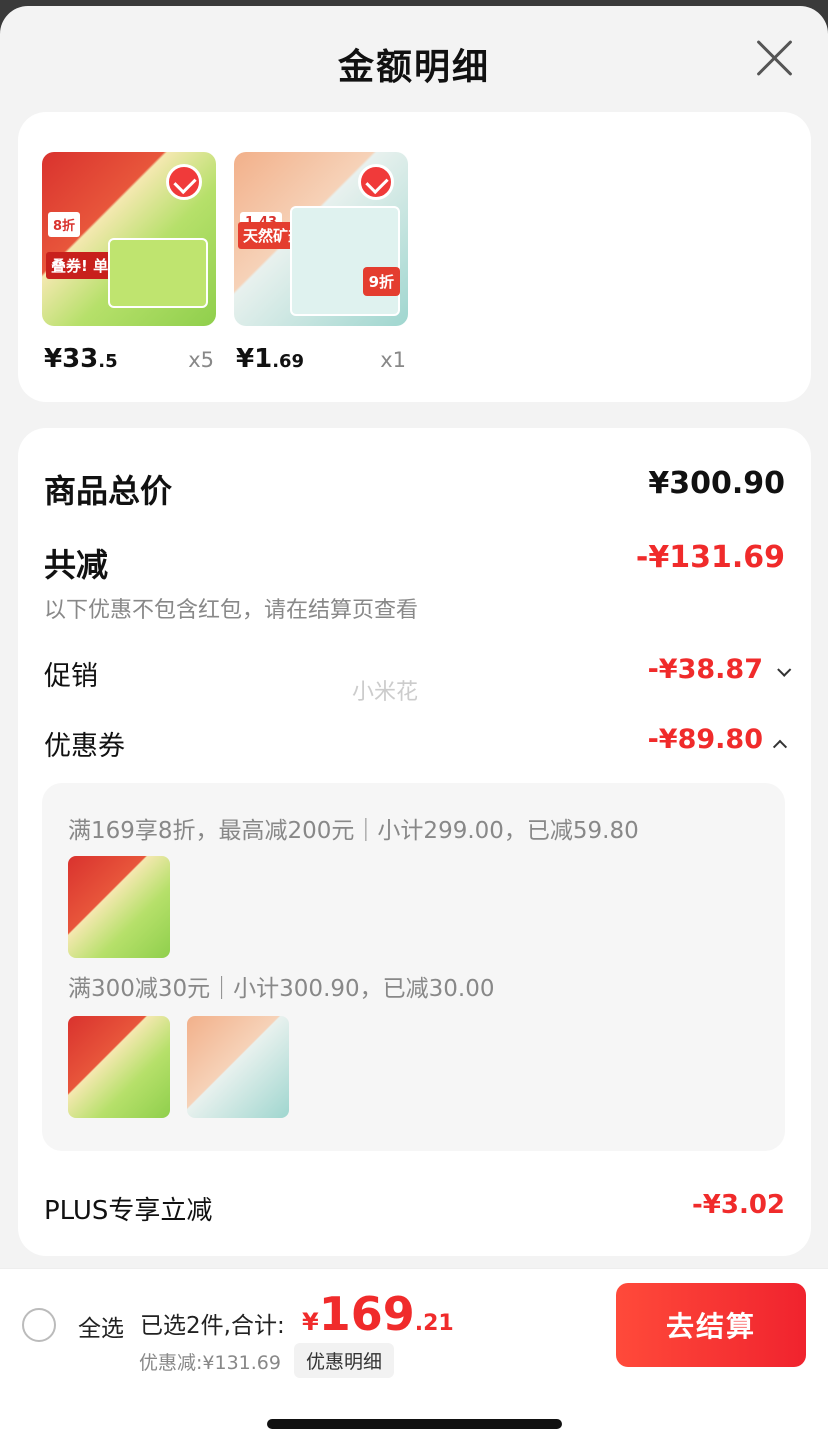 The height and width of the screenshot is (1441, 828). Describe the element at coordinates (281, 989) in the screenshot. I see `coupon-rule-line: 满300减30元｜小计300.90，已减30.00` at that location.